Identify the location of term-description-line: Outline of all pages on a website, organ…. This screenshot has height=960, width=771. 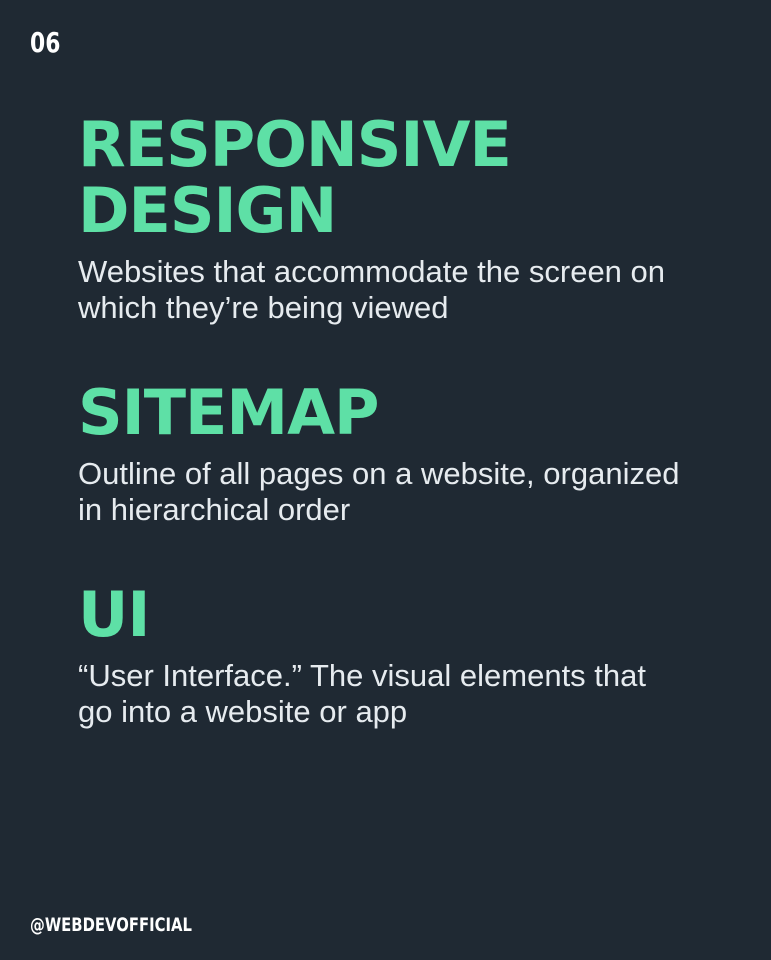
(379, 473).